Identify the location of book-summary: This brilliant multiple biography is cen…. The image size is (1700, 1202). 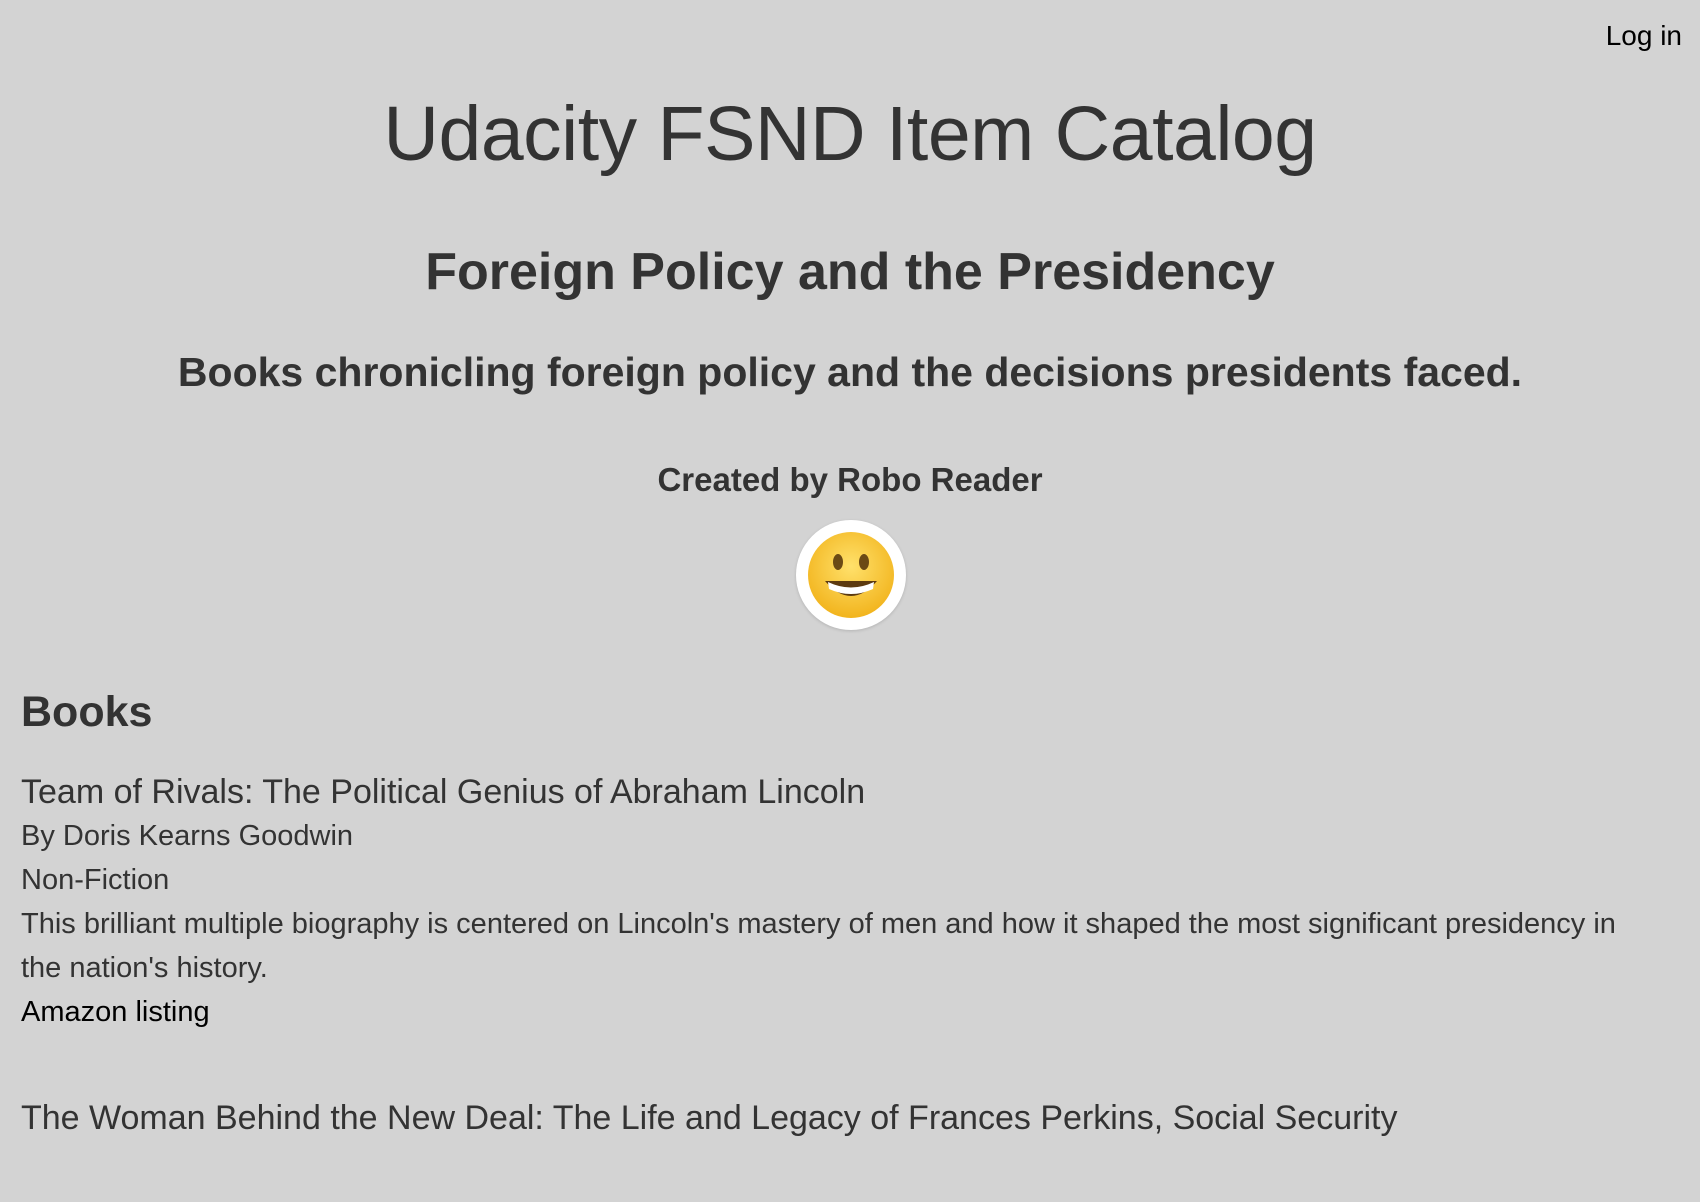
(818, 946).